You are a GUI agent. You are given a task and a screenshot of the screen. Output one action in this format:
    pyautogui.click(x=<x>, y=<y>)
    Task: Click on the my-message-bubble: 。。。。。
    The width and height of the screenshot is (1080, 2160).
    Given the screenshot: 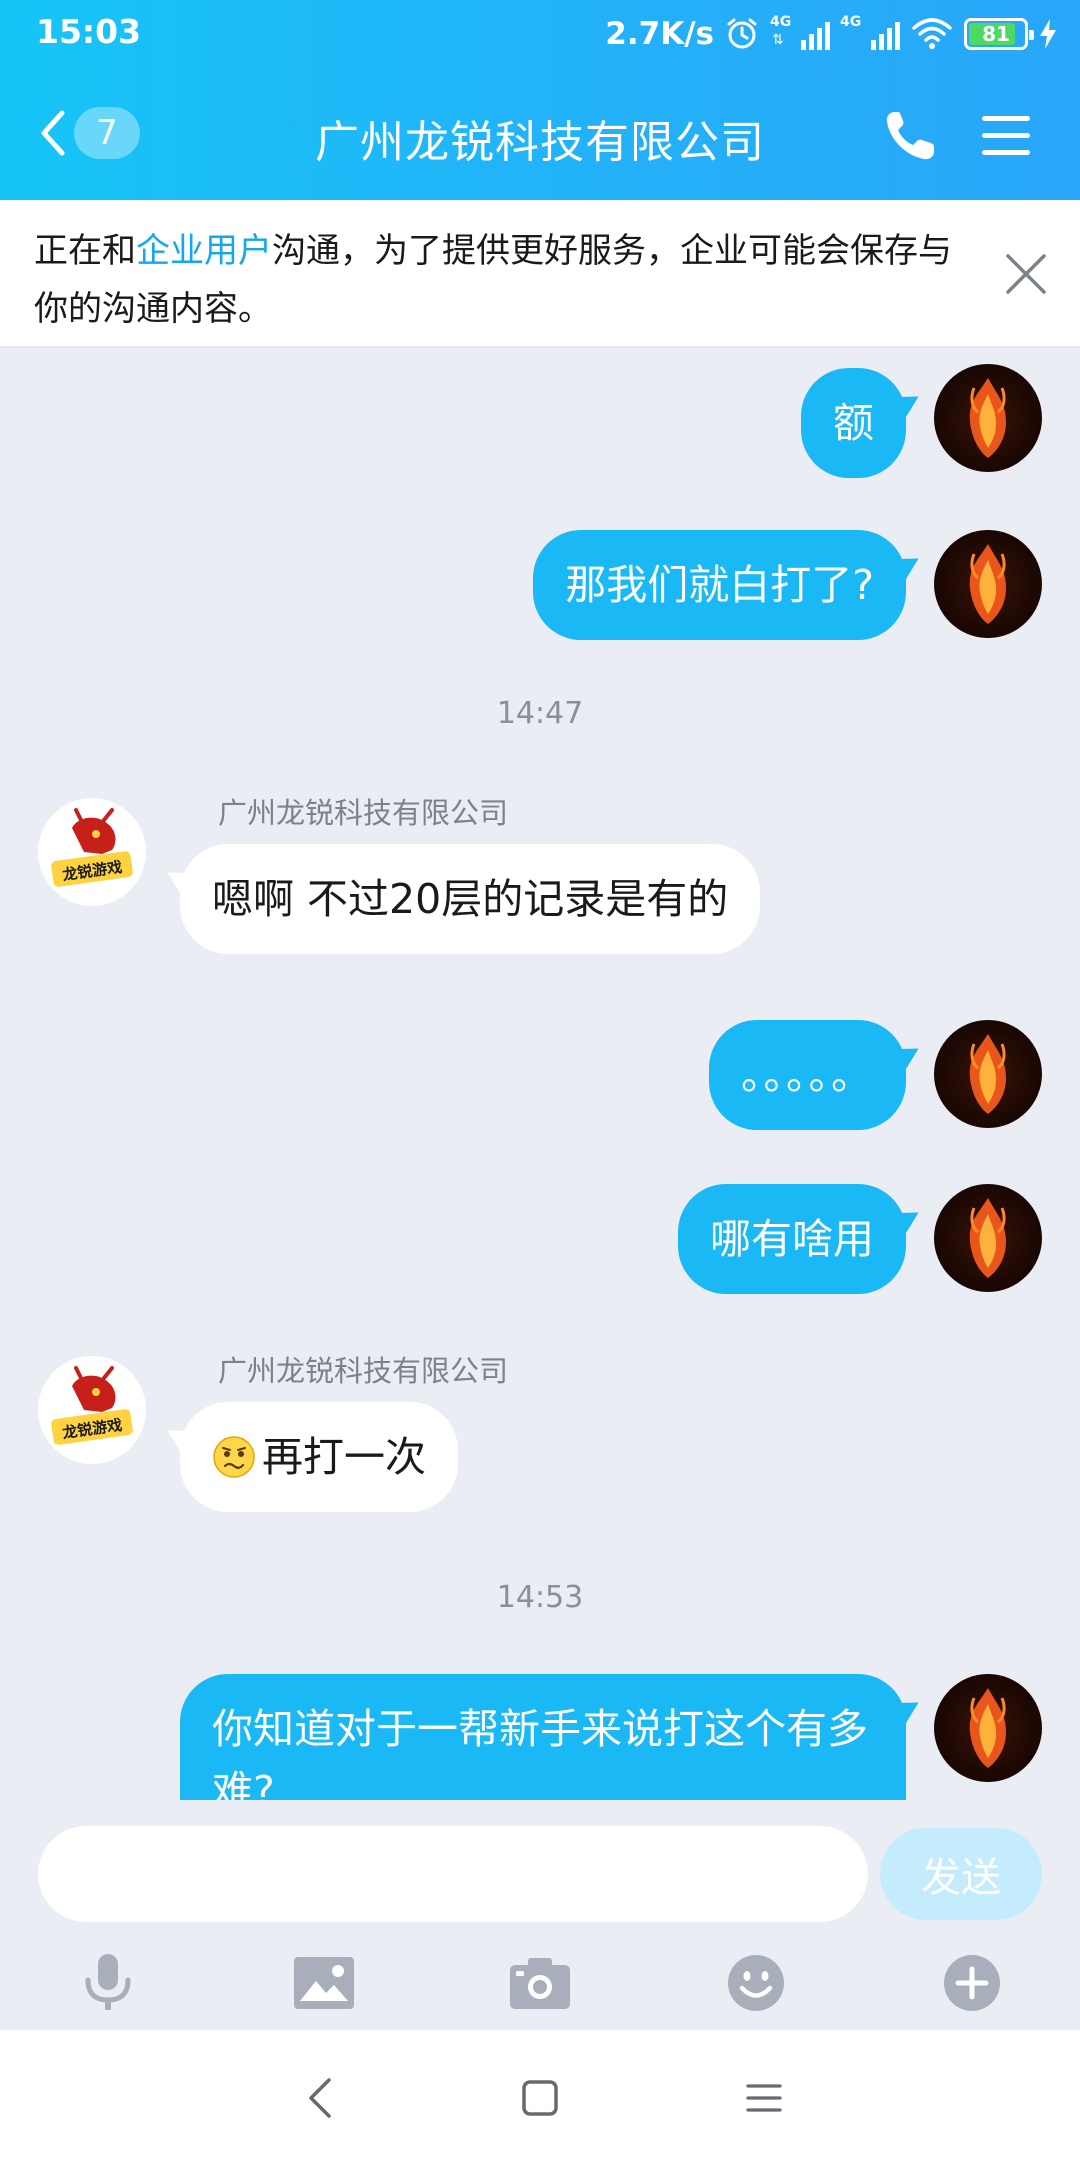 What is the action you would take?
    pyautogui.click(x=807, y=1075)
    